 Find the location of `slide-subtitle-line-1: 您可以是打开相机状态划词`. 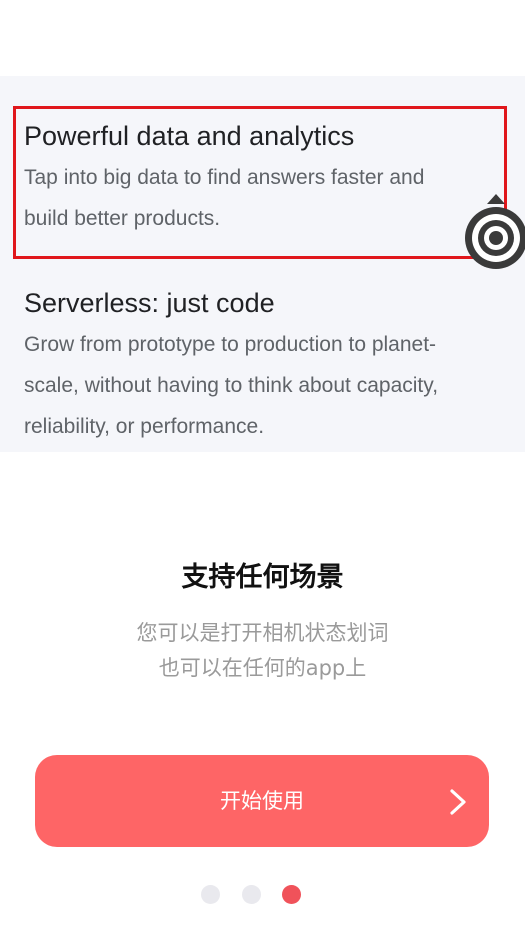

slide-subtitle-line-1: 您可以是打开相机状态划词 is located at coordinates (262, 633).